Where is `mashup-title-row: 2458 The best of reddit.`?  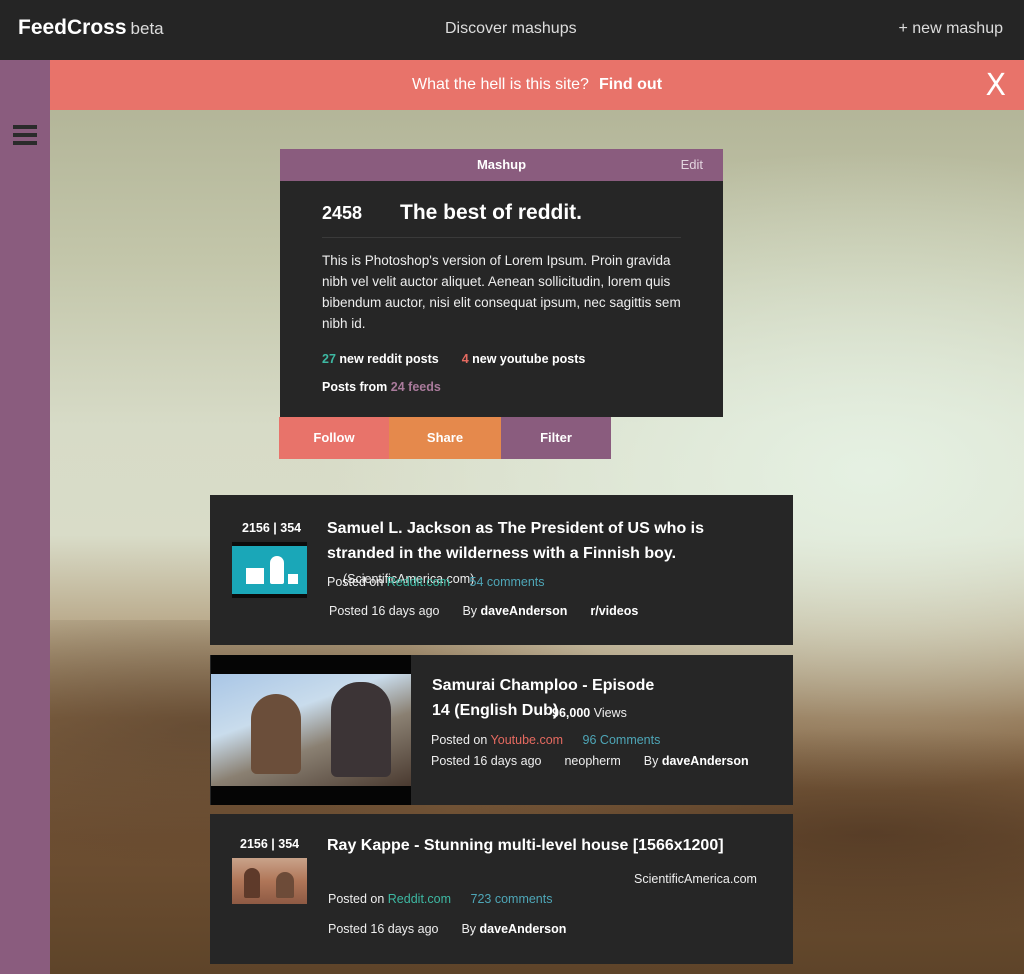 mashup-title-row: 2458 The best of reddit. is located at coordinates (501, 219).